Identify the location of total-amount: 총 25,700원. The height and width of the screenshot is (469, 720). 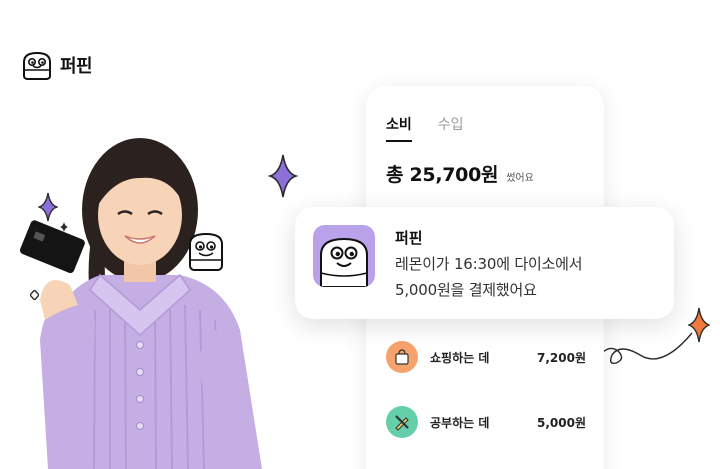
(442, 175).